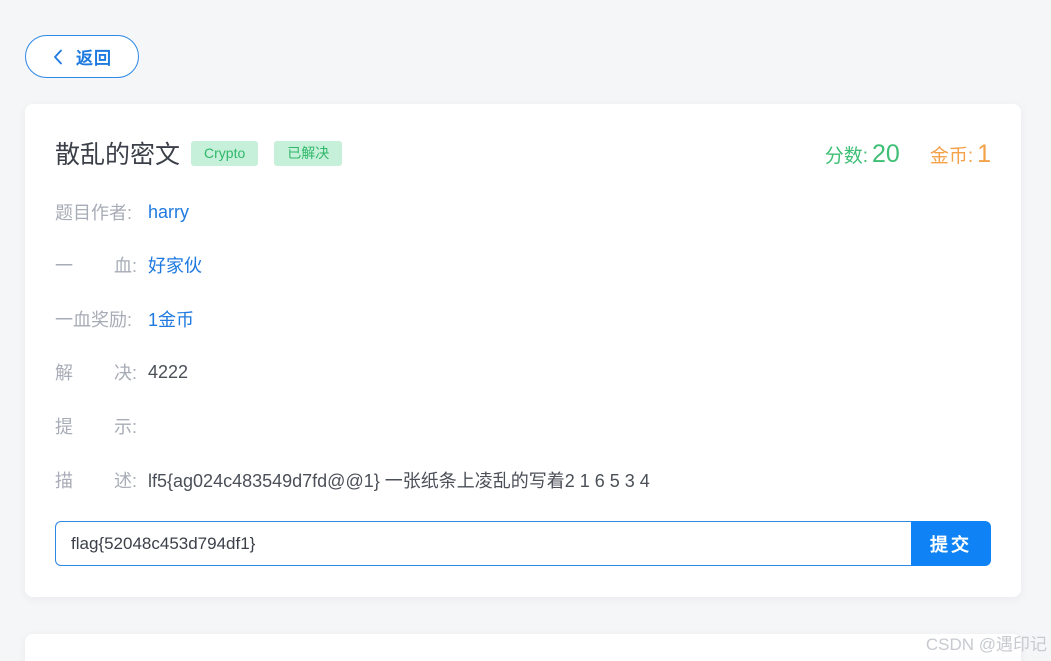  Describe the element at coordinates (171, 320) in the screenshot. I see `first-blood-reward-value: 1金币` at that location.